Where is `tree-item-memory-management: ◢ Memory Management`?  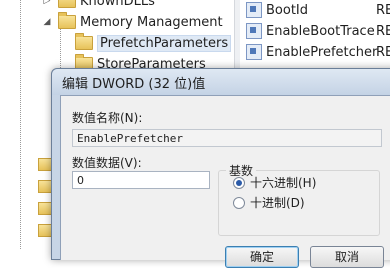 tree-item-memory-management: ◢ Memory Management is located at coordinates (133, 21).